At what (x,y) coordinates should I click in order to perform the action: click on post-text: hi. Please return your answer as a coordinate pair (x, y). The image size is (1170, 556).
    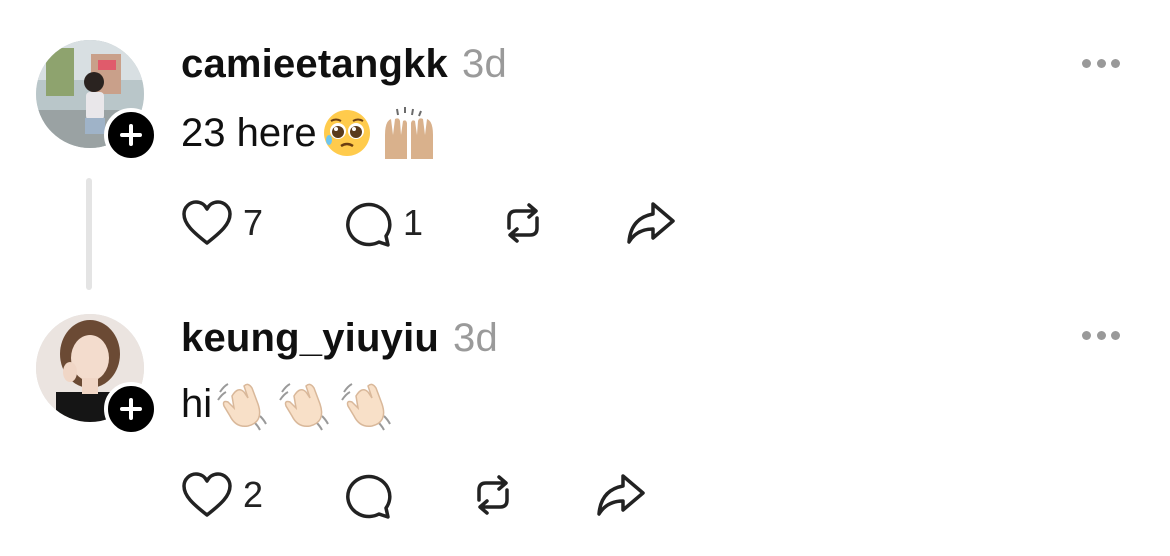
    Looking at the image, I should click on (289, 404).